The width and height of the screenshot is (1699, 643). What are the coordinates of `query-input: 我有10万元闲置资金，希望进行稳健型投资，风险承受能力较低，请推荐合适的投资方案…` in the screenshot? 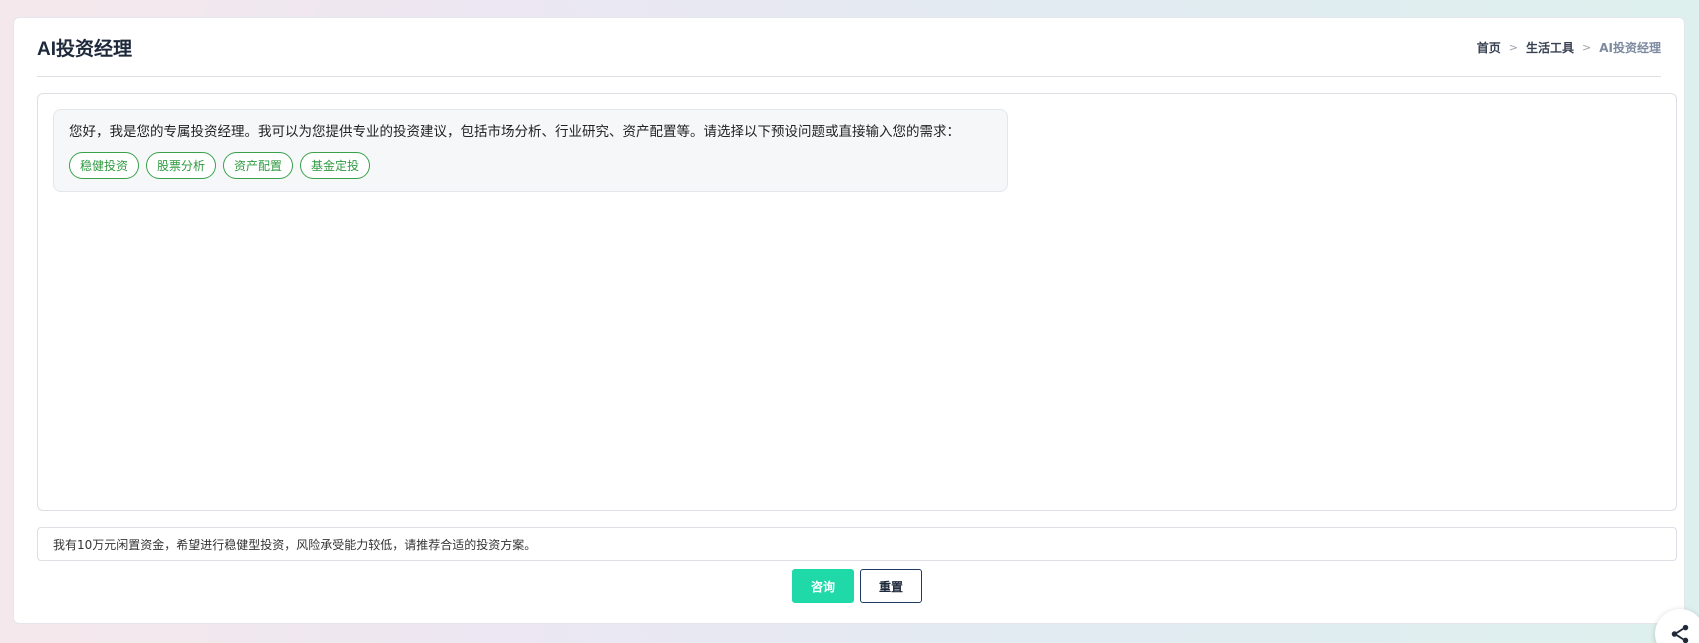 It's located at (857, 544).